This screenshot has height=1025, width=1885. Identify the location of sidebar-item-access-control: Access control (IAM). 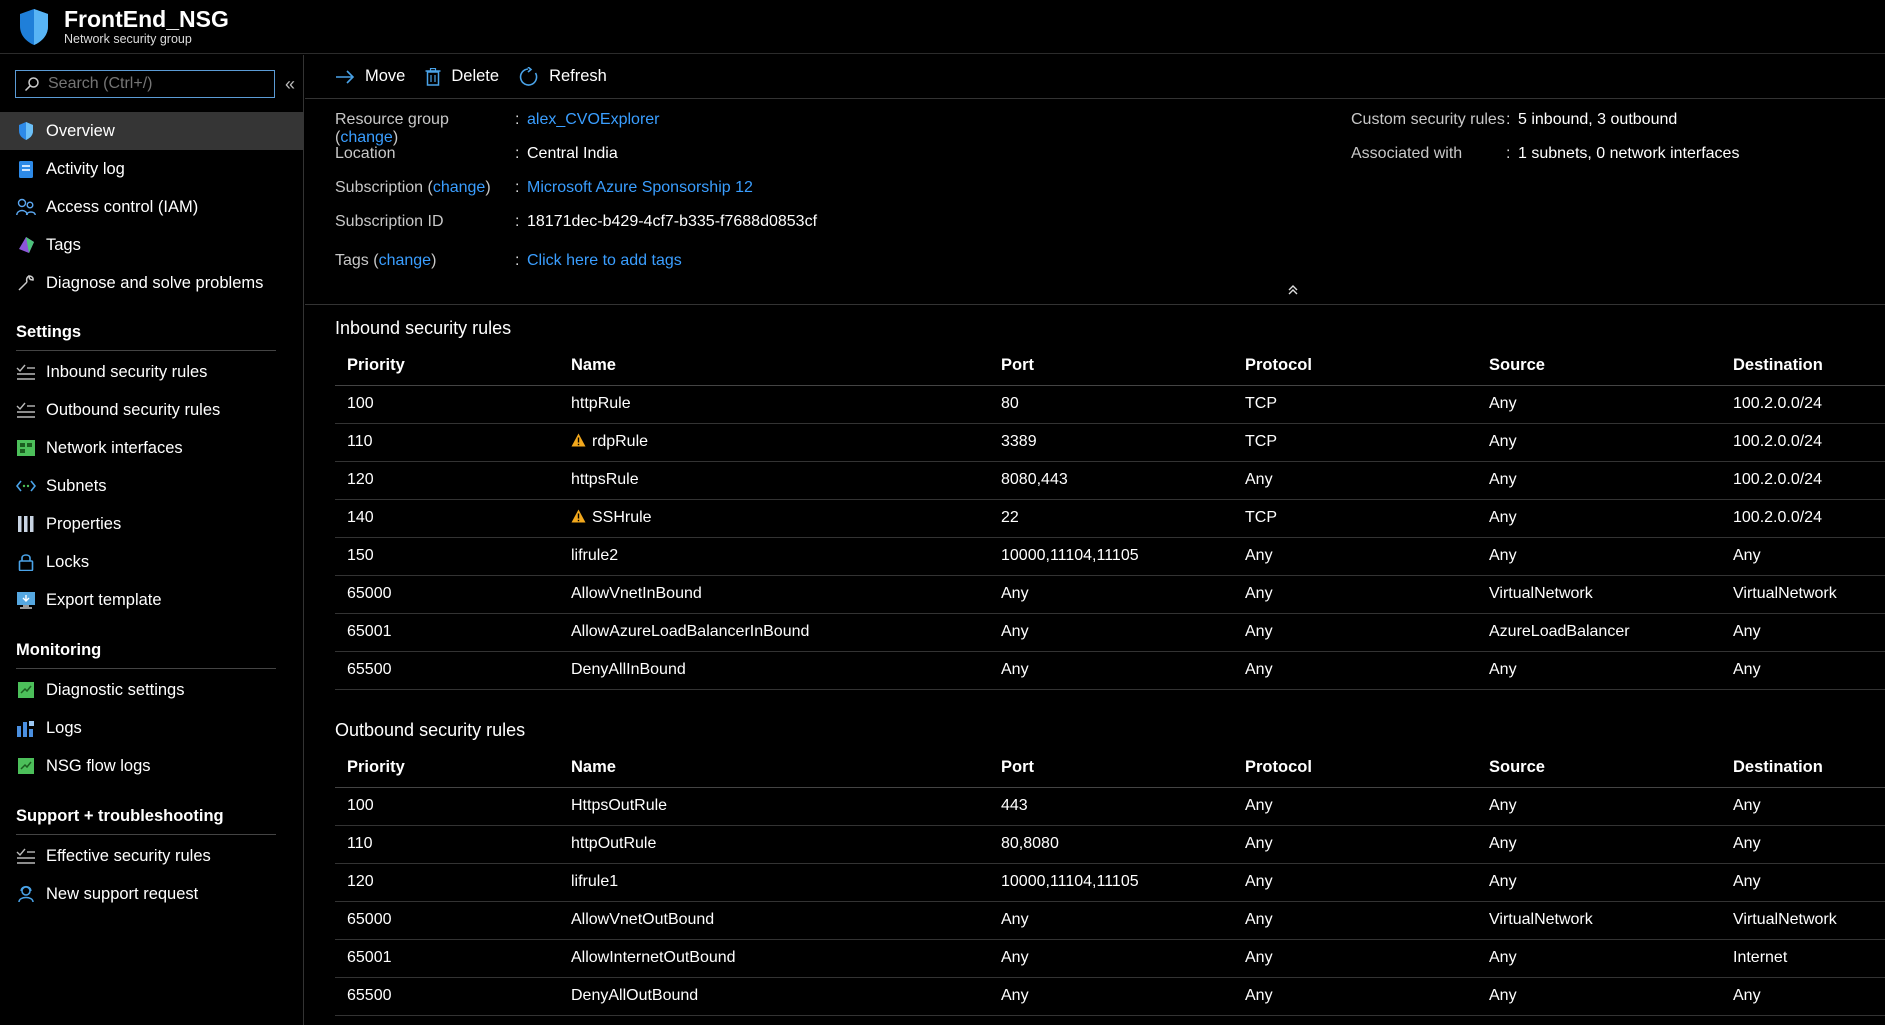
(152, 207).